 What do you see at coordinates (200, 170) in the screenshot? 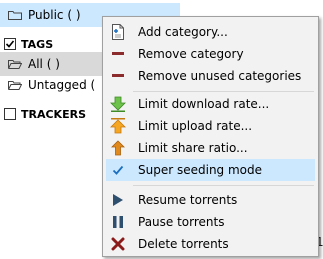
I see `menu-label: Super seeding mode` at bounding box center [200, 170].